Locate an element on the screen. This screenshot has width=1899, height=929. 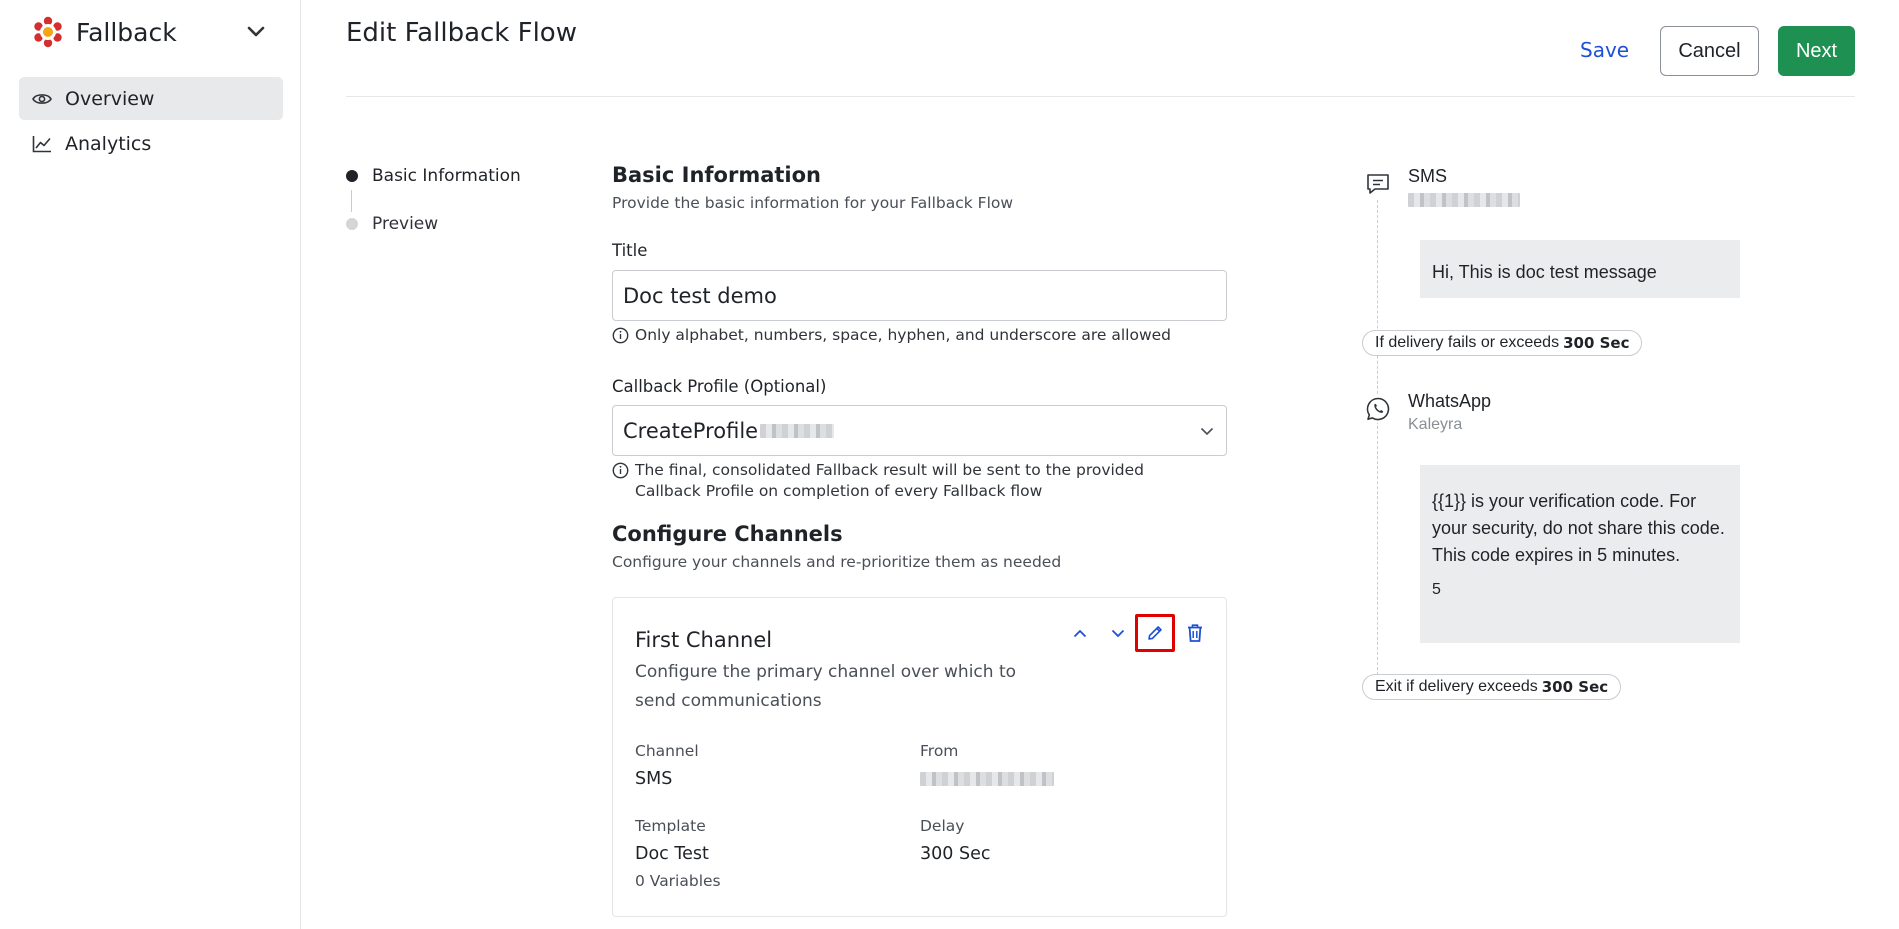
exit-condition-pill: Exit if delivery exceeds 300 Sec is located at coordinates (1492, 687).